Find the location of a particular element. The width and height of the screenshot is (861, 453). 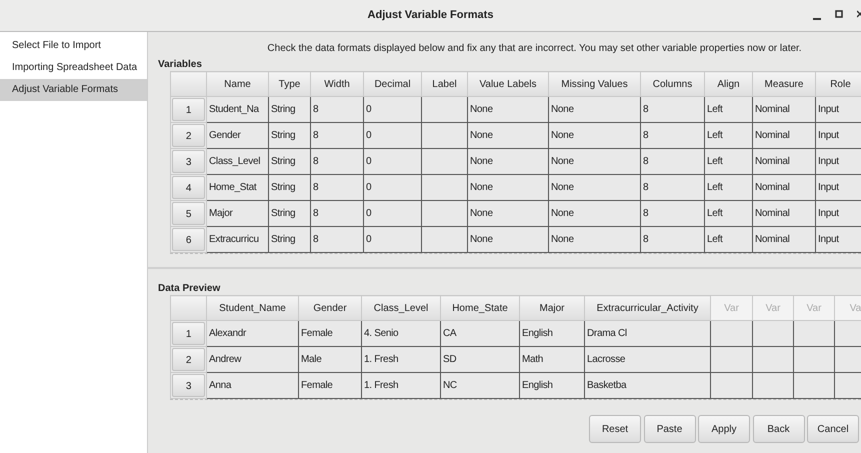

table-cell: Basketba is located at coordinates (647, 385).